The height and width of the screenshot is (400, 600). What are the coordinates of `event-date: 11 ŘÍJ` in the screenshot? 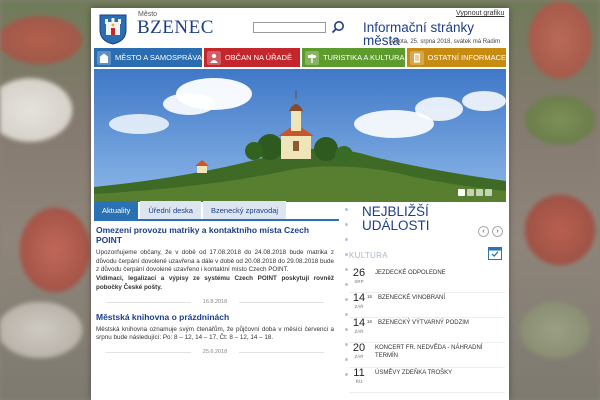 It's located at (359, 376).